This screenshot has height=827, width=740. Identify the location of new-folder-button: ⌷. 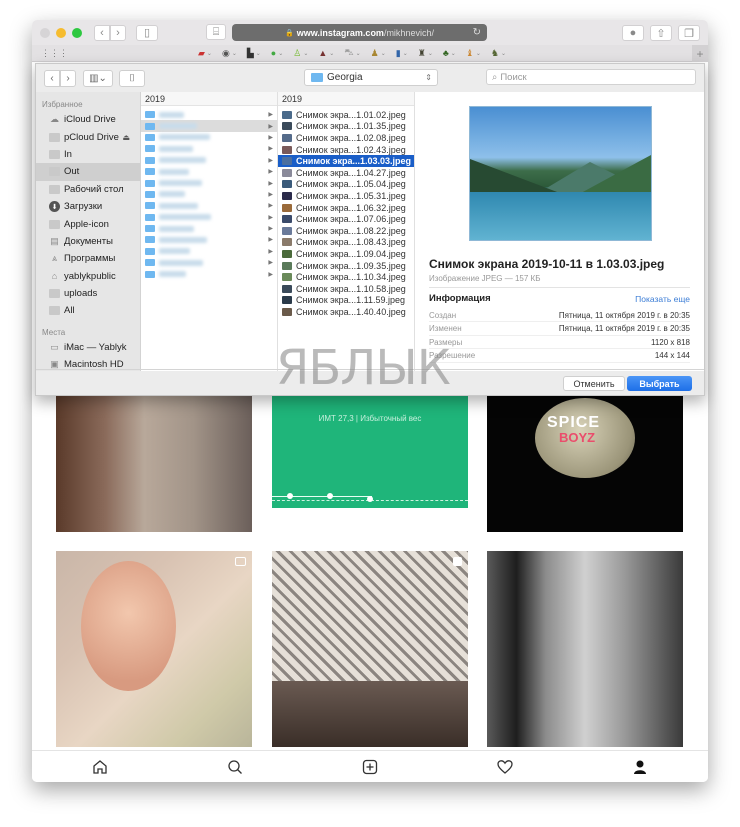
(132, 78).